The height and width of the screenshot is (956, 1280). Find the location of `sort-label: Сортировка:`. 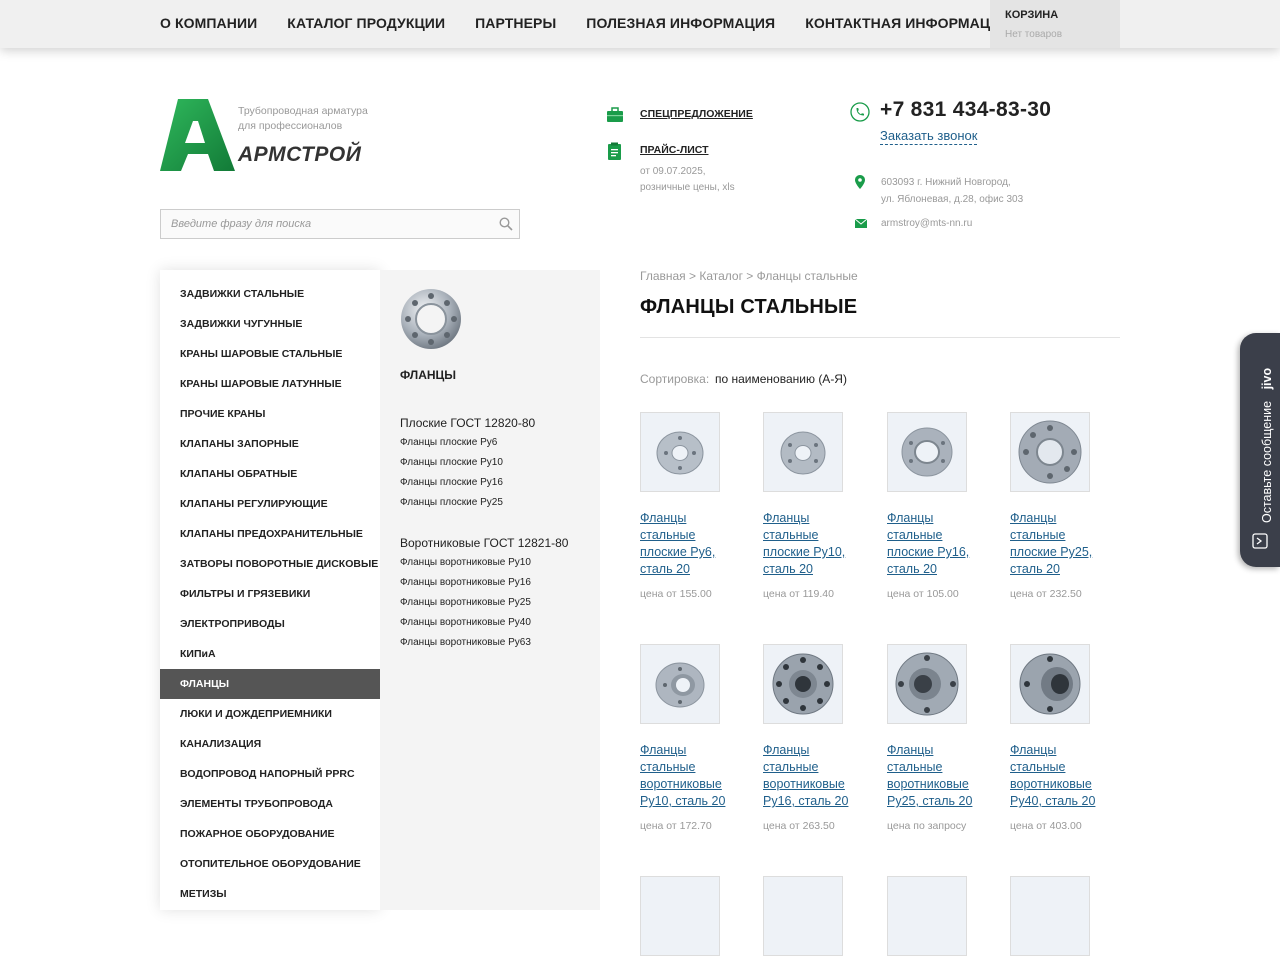

sort-label: Сортировка: is located at coordinates (675, 379).